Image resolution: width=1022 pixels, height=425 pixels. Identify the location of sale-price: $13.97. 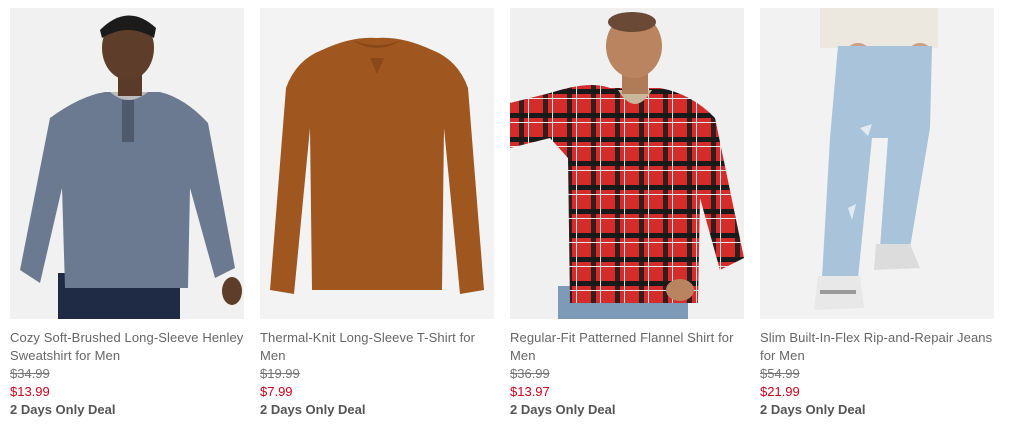
(530, 391).